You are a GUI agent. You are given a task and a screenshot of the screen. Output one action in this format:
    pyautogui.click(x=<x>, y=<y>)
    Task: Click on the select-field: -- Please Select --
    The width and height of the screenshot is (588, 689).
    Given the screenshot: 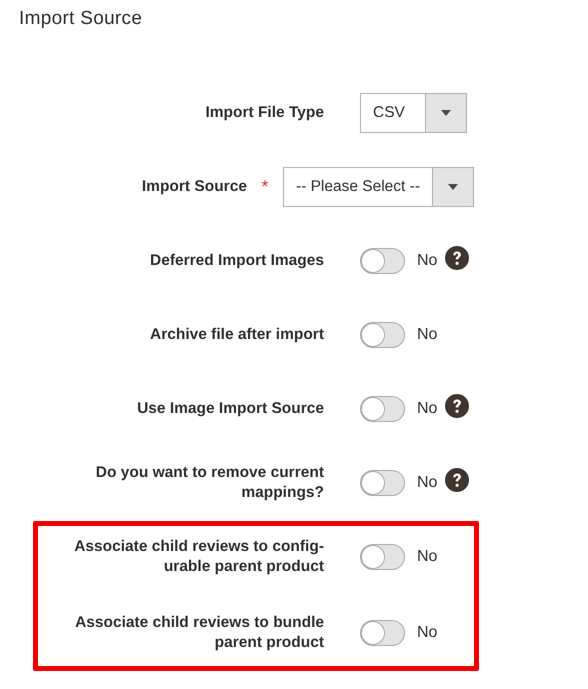 What is the action you would take?
    pyautogui.click(x=378, y=187)
    